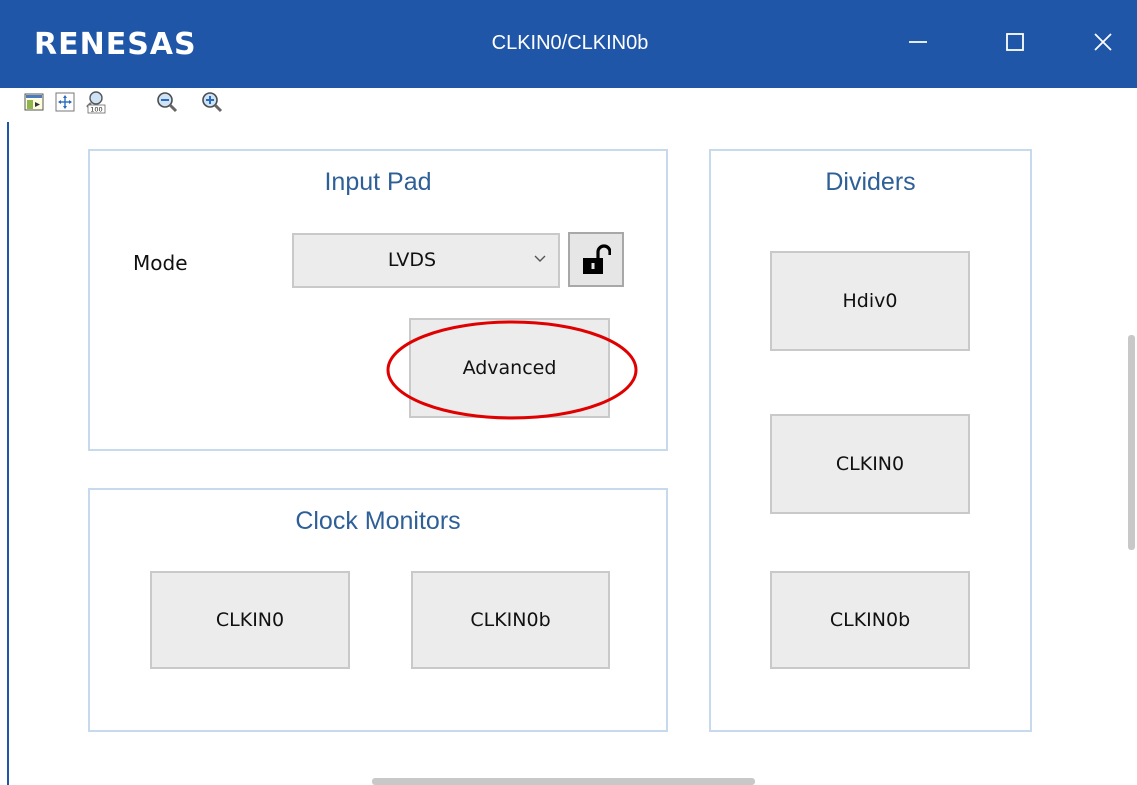 The image size is (1137, 785). What do you see at coordinates (870, 464) in the screenshot?
I see `divider-clkin0-button: CLKIN0` at bounding box center [870, 464].